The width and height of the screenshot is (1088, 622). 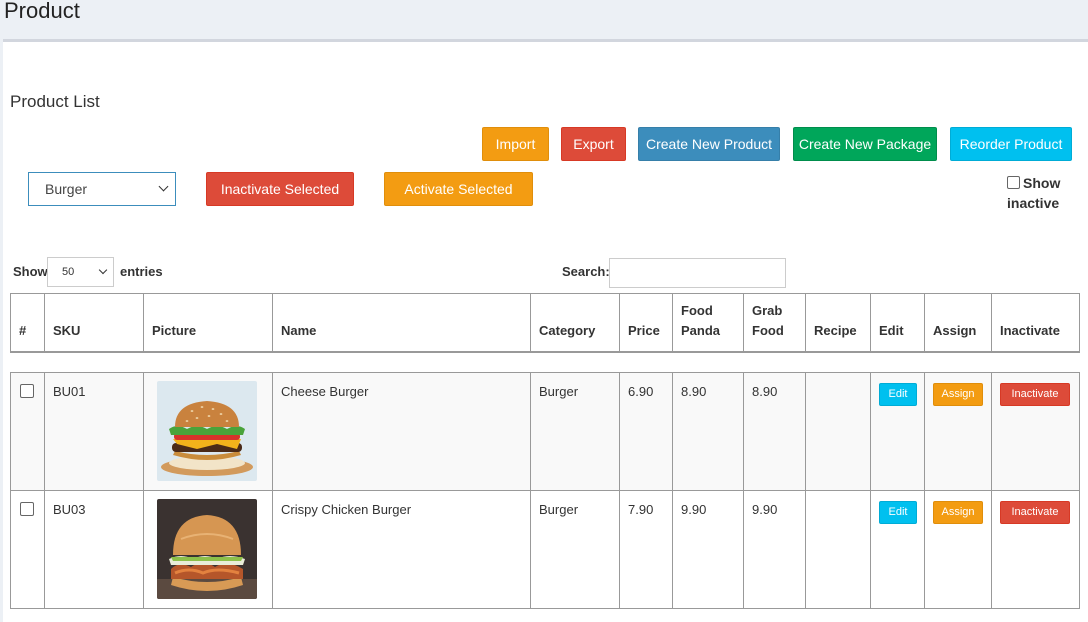 I want to click on col-header-inactivate: Inactivate, so click(x=1035, y=323).